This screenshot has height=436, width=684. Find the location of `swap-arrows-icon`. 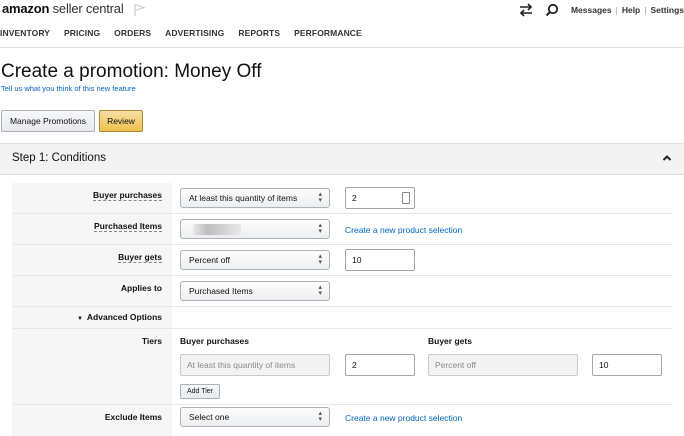

swap-arrows-icon is located at coordinates (526, 10).